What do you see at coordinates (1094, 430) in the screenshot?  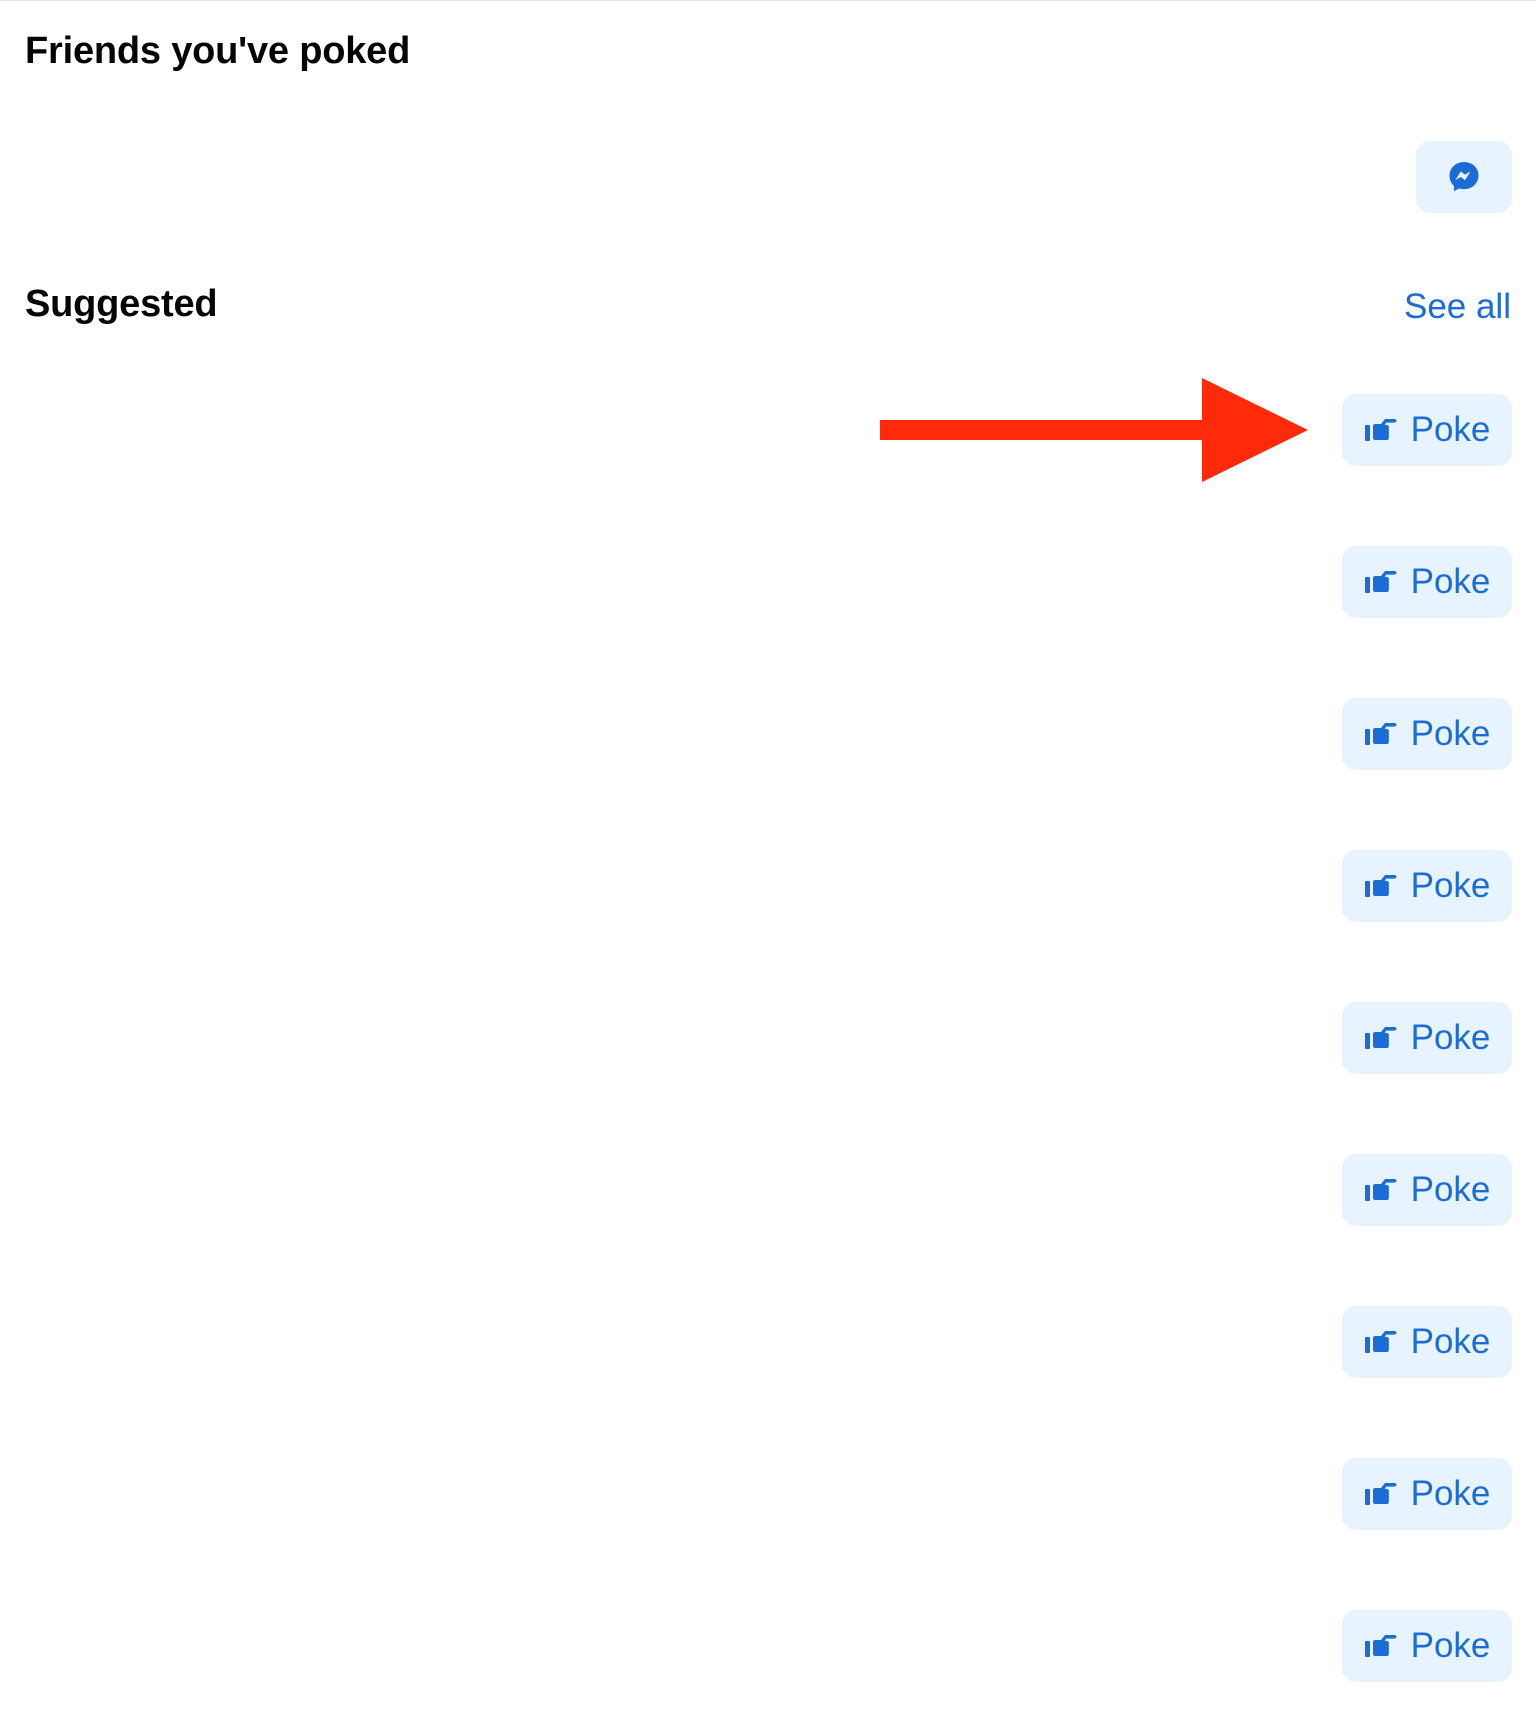 I see `annotation-arrow` at bounding box center [1094, 430].